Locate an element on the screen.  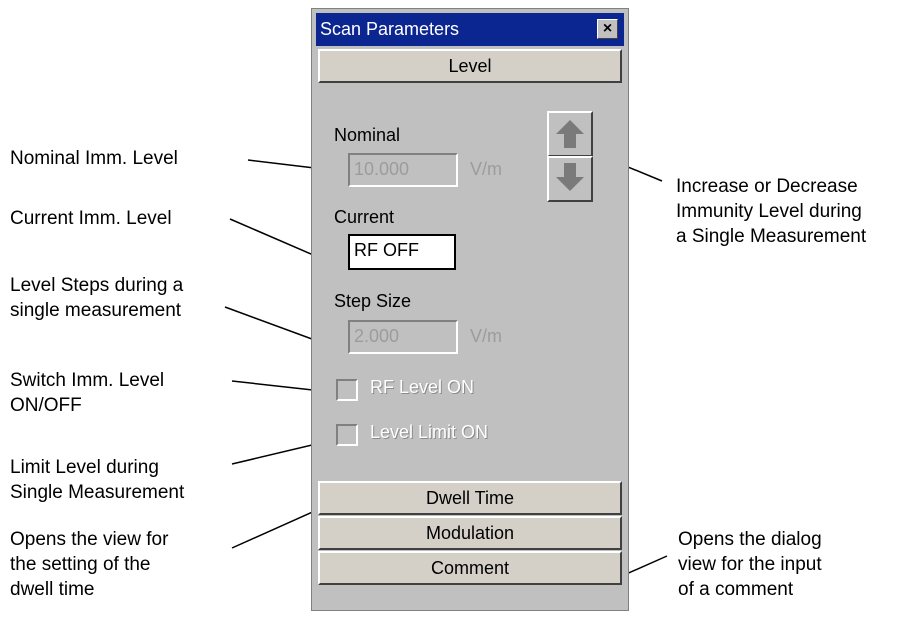
annotation-switch-line1: Switch Imm. Level is located at coordinates (87, 380).